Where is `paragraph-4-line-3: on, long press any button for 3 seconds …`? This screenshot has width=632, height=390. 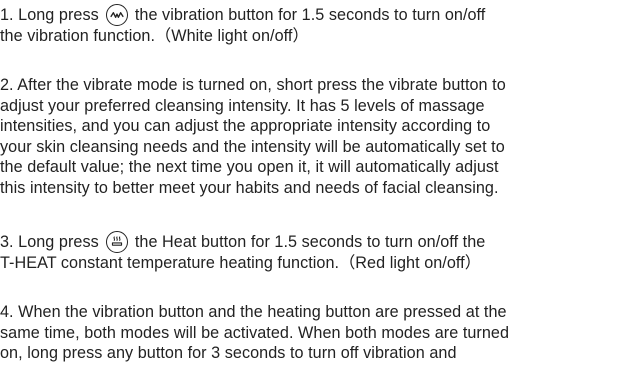
paragraph-4-line-3: on, long press any button for 3 seconds … is located at coordinates (228, 353).